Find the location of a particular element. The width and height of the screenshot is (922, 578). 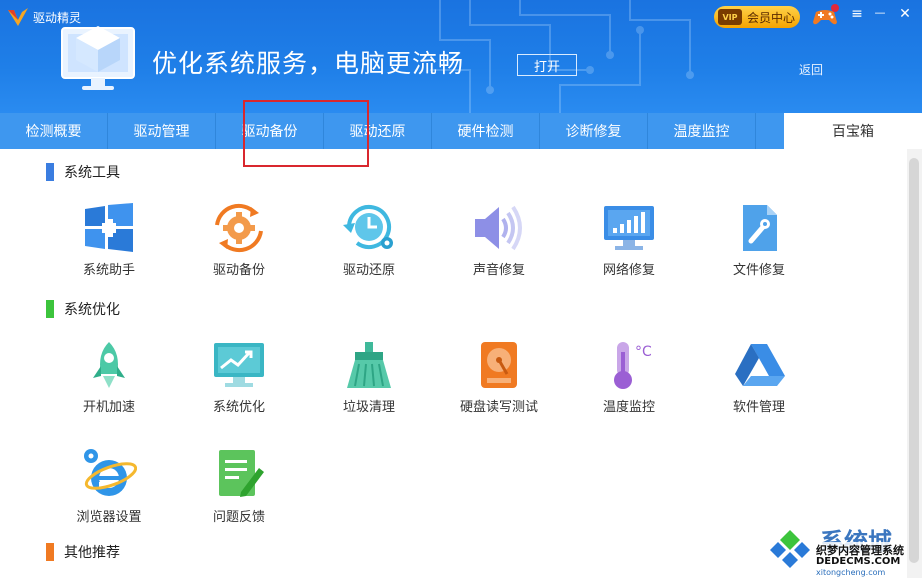

tool-network-repair: 网络修复 is located at coordinates (629, 240).